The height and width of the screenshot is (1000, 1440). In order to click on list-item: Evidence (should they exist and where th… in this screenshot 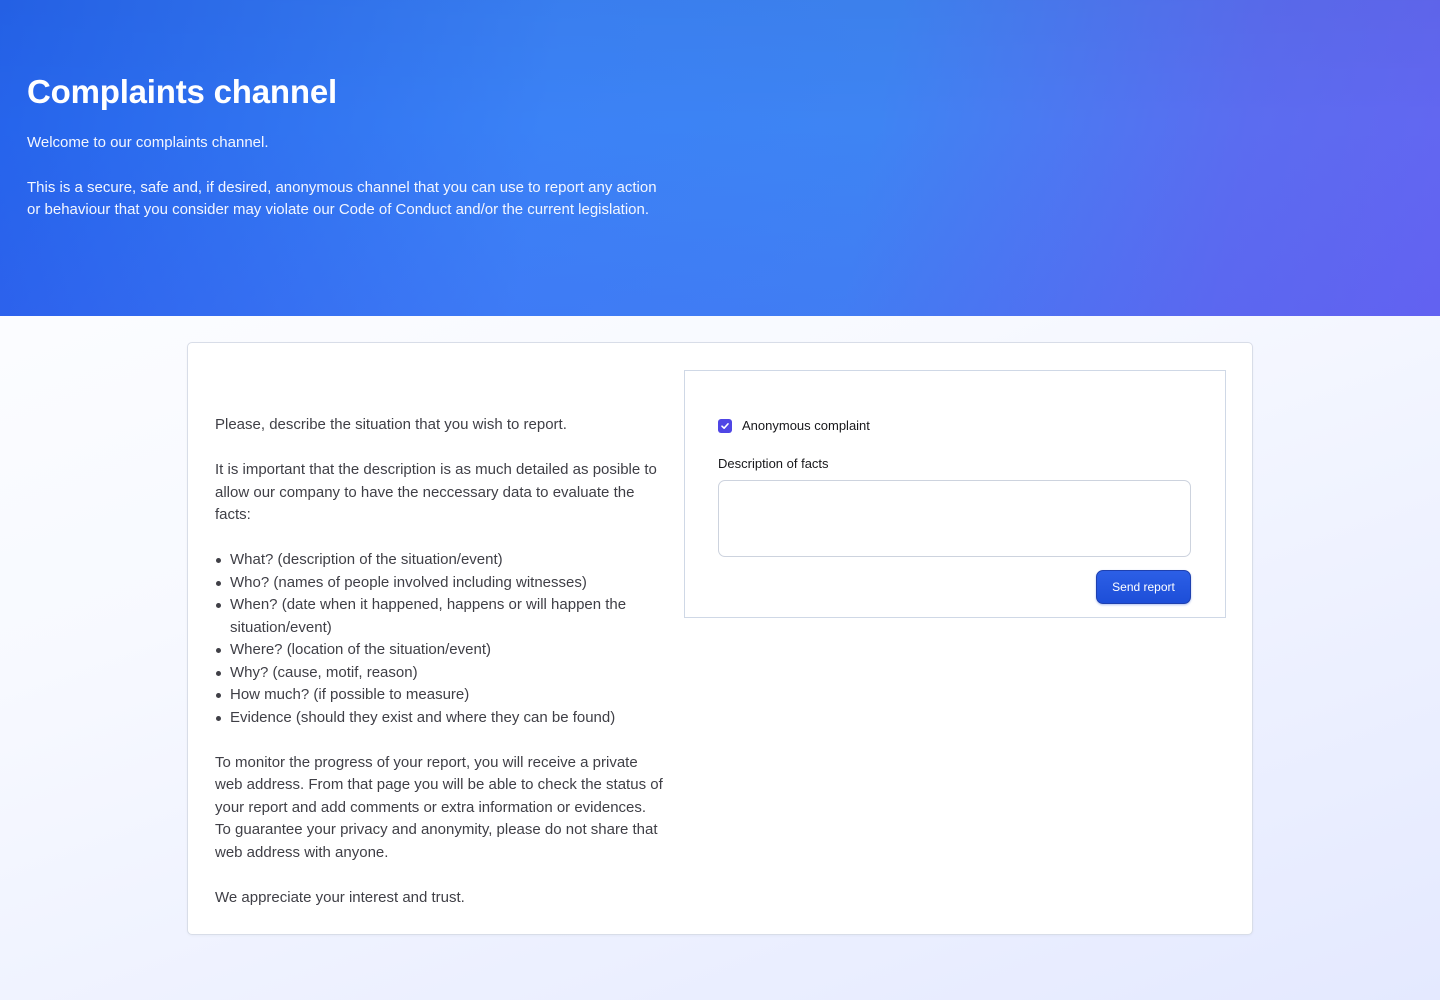, I will do `click(440, 718)`.